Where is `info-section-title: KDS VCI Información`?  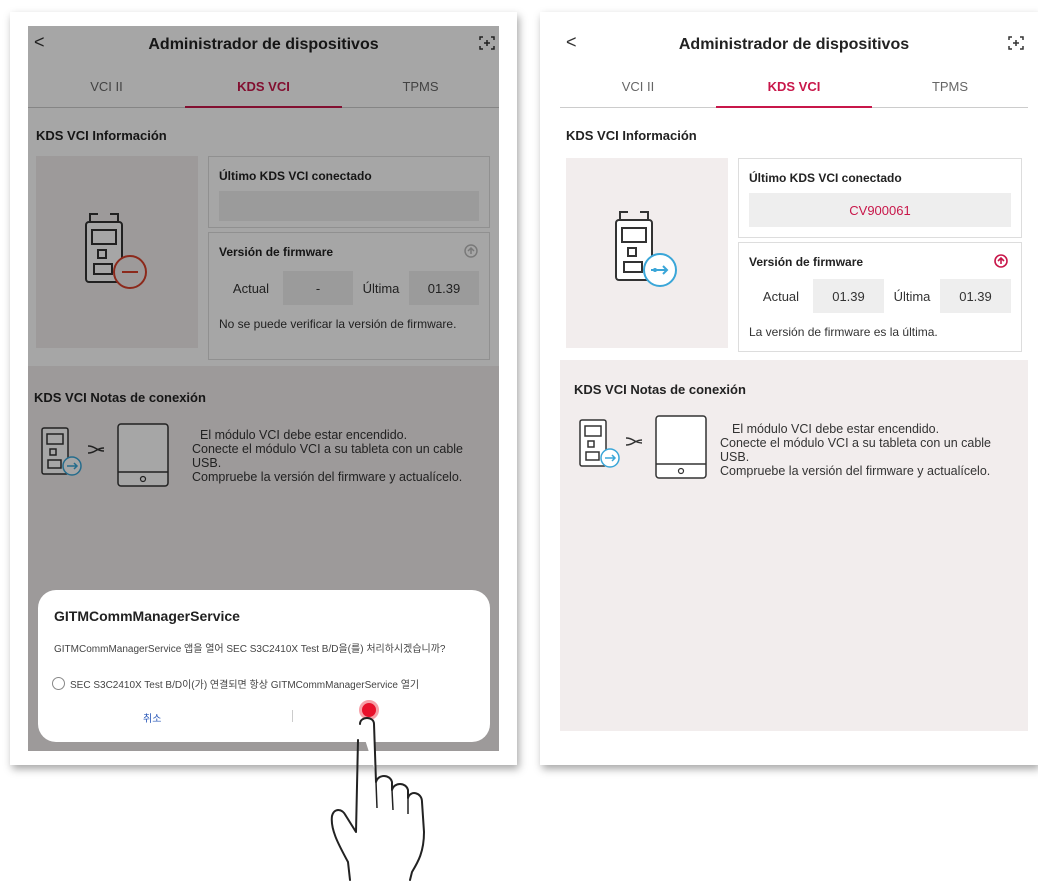 info-section-title: KDS VCI Información is located at coordinates (631, 135).